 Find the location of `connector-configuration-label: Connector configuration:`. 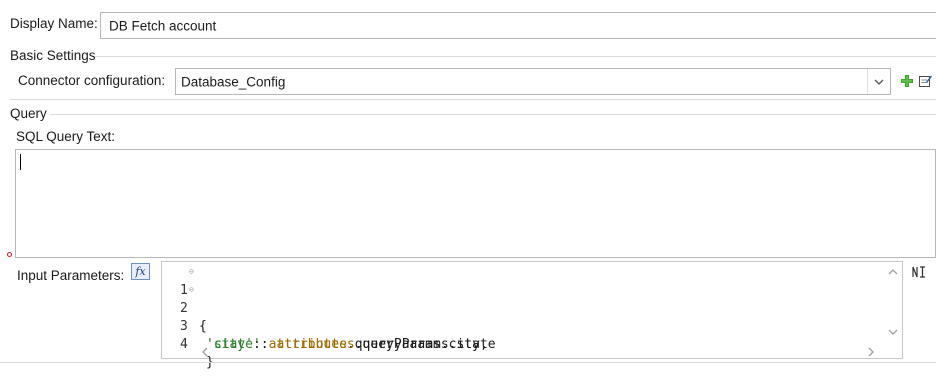

connector-configuration-label: Connector configuration: is located at coordinates (92, 80).